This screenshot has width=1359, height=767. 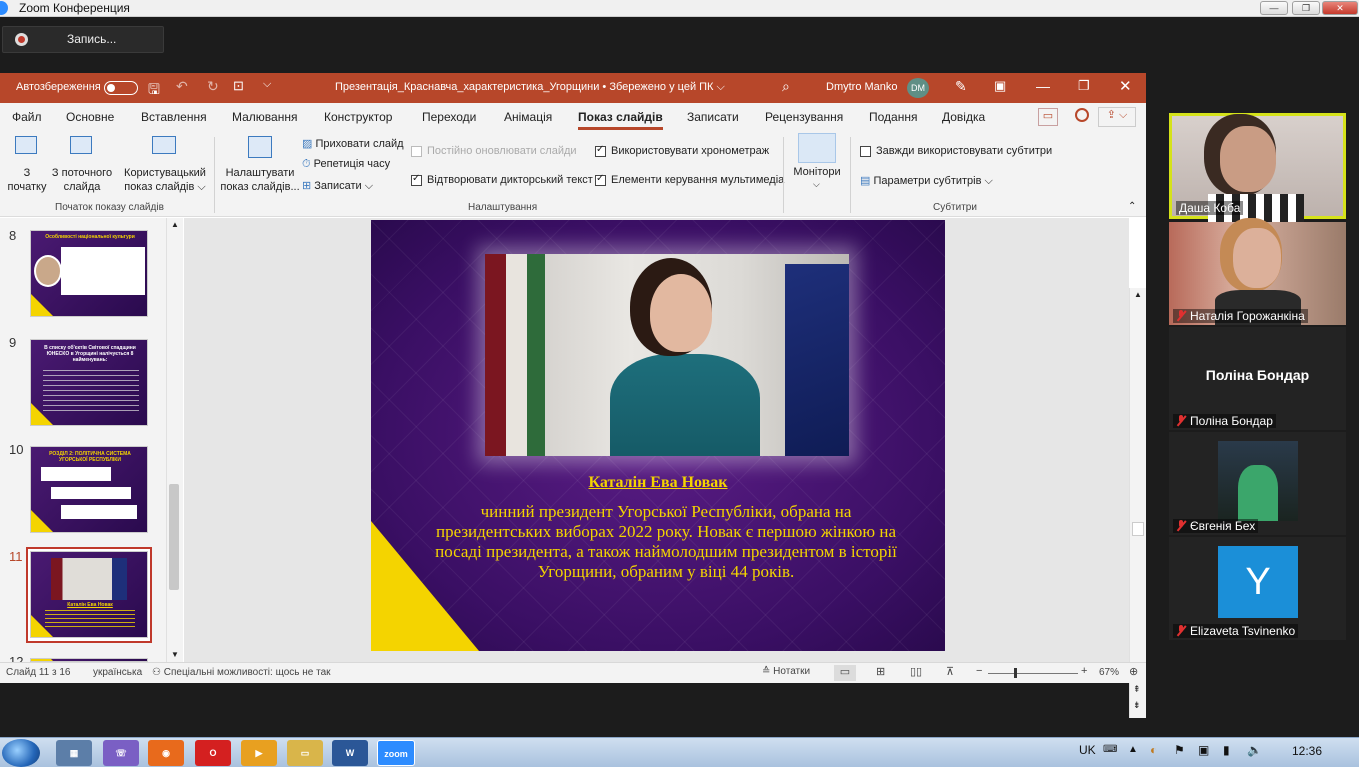 I want to click on reading-view-icon: ▯▯, so click(x=916, y=671).